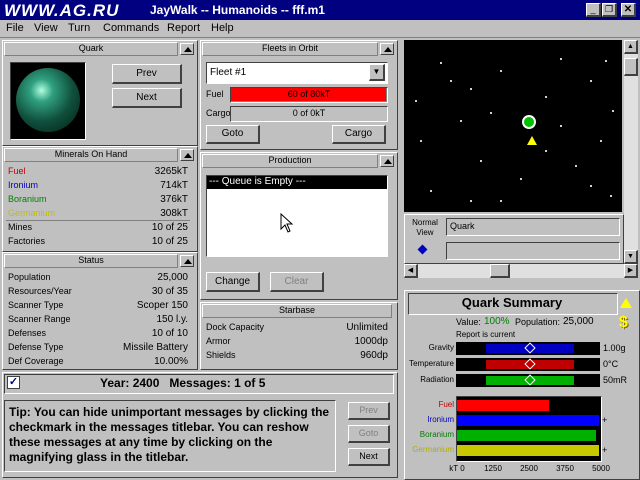 The width and height of the screenshot is (640, 480). Describe the element at coordinates (611, 364) in the screenshot. I see `env-value: 0°C` at that location.